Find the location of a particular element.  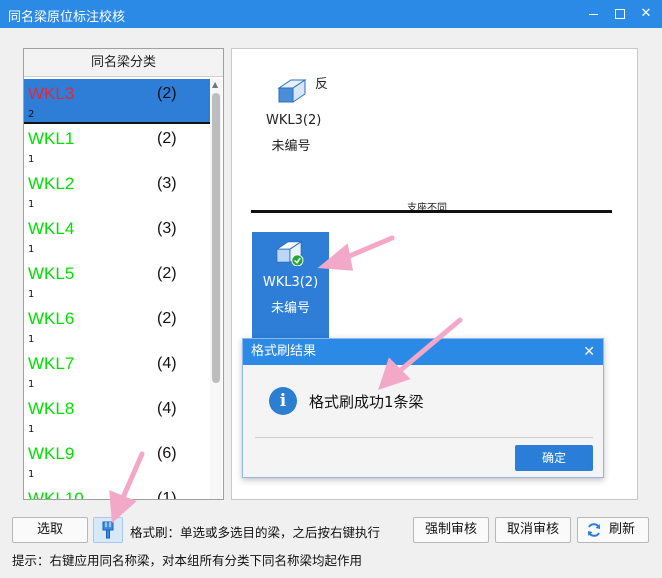

scroll-up-icon: ▲ is located at coordinates (216, 85).